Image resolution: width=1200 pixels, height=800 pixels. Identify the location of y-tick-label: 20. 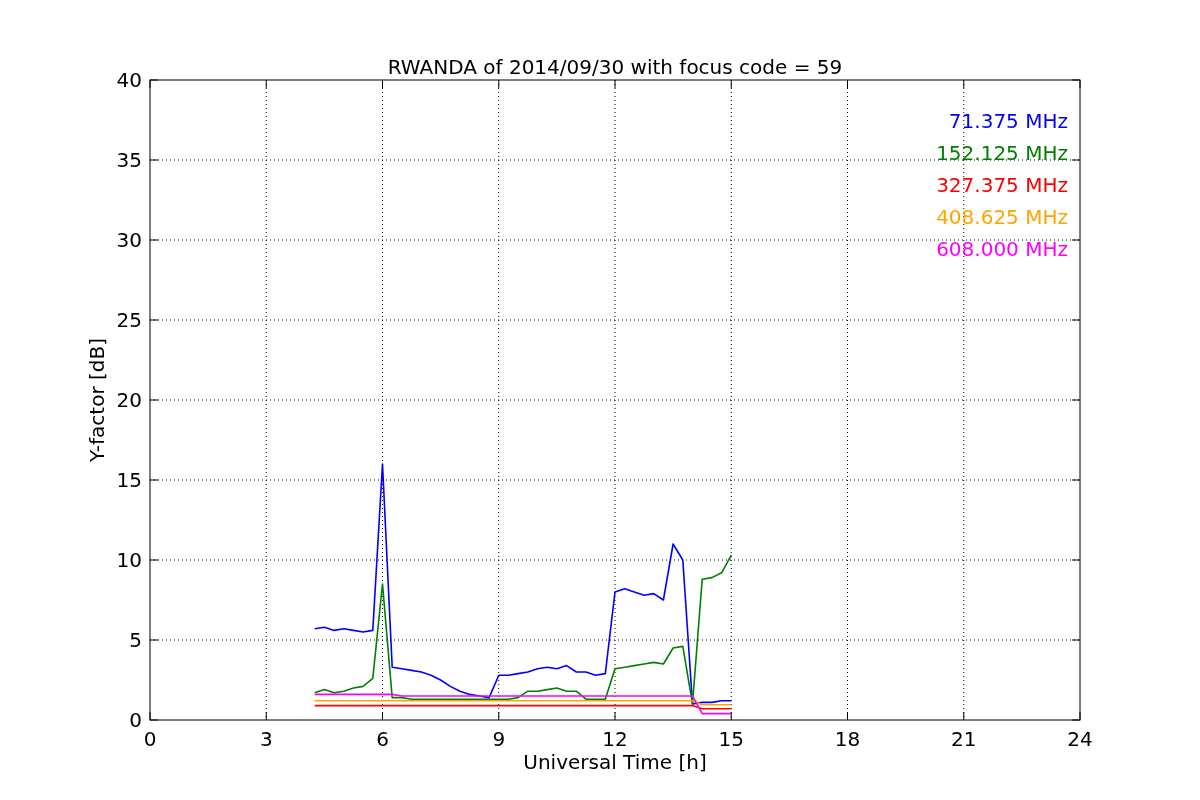
(129, 400).